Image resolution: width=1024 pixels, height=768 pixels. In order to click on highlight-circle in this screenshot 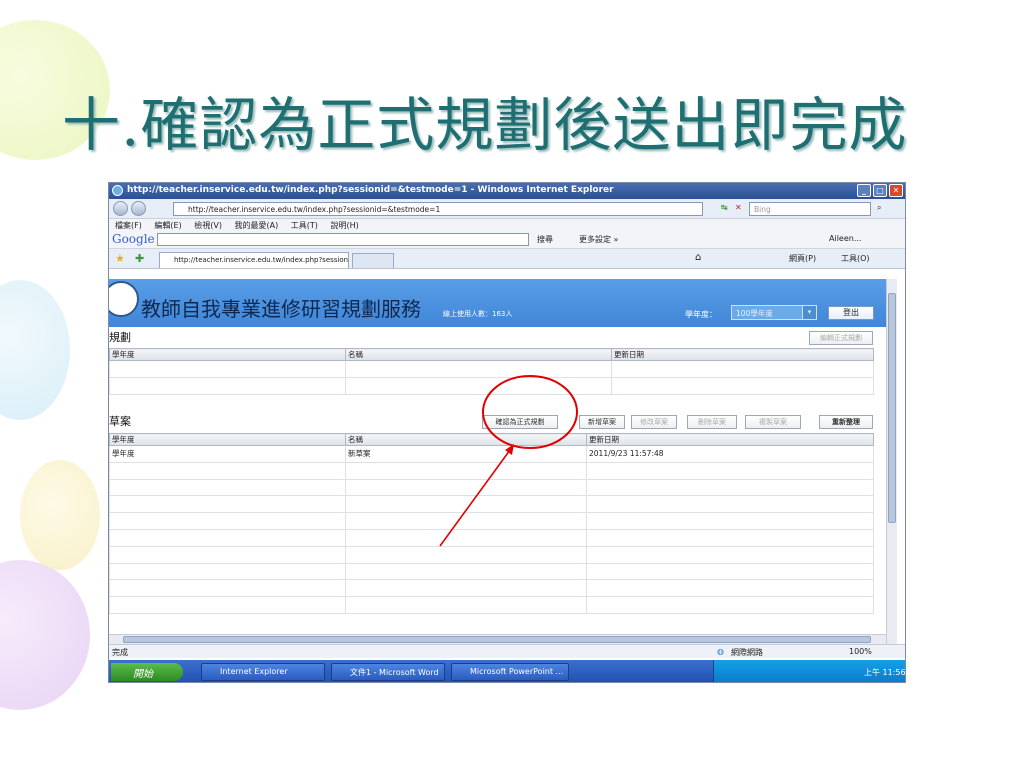, I will do `click(530, 412)`.